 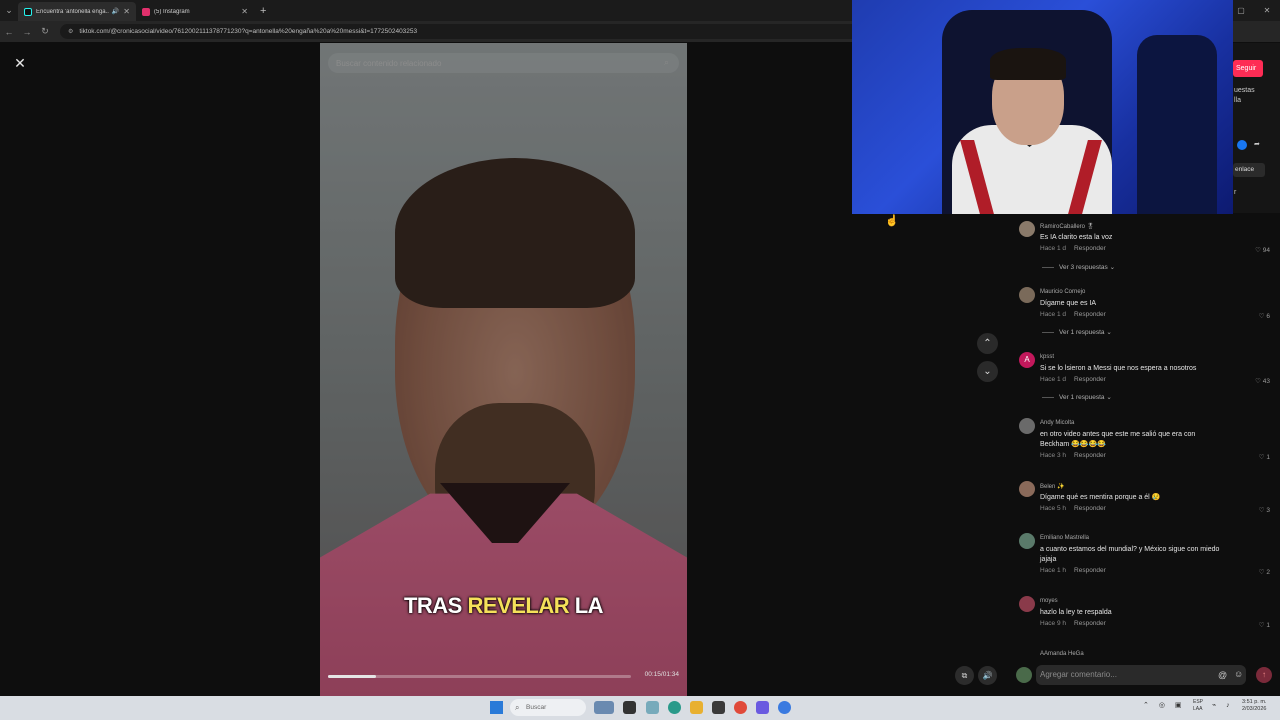 What do you see at coordinates (1027, 360) in the screenshot?
I see `avatar: A` at bounding box center [1027, 360].